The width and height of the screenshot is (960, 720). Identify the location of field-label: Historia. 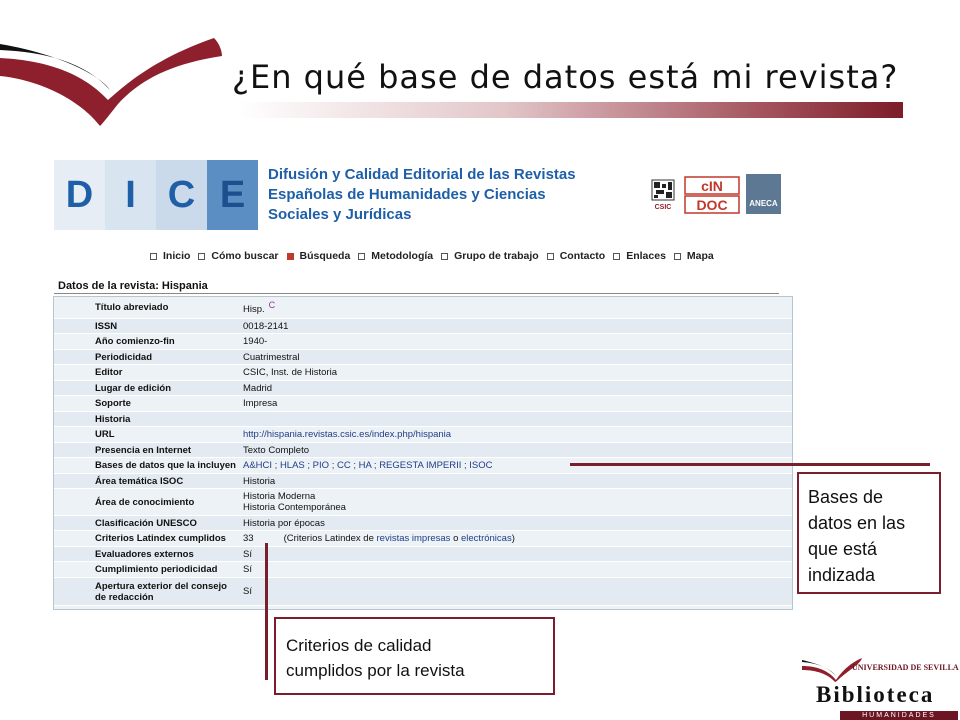
(113, 419).